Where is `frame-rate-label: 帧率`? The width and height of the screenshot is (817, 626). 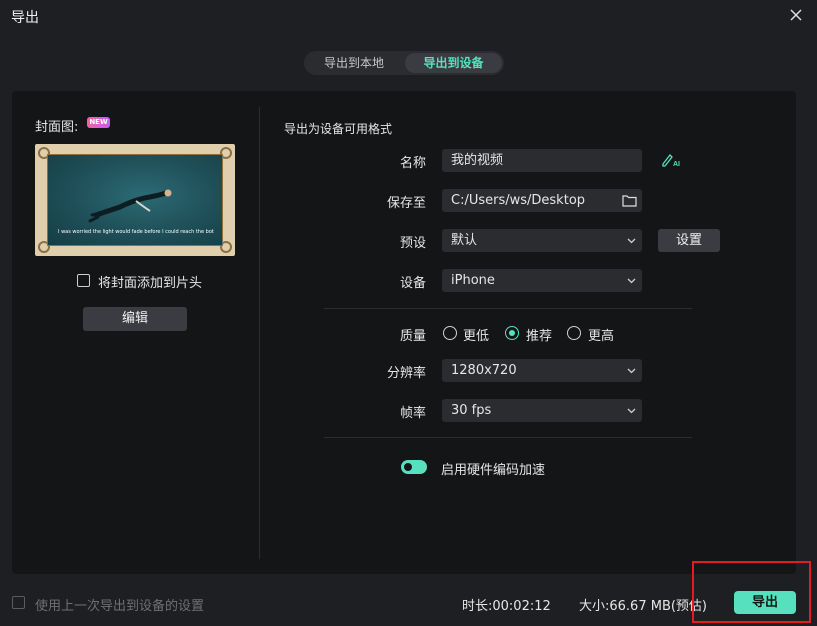 frame-rate-label: 帧率 is located at coordinates (412, 413).